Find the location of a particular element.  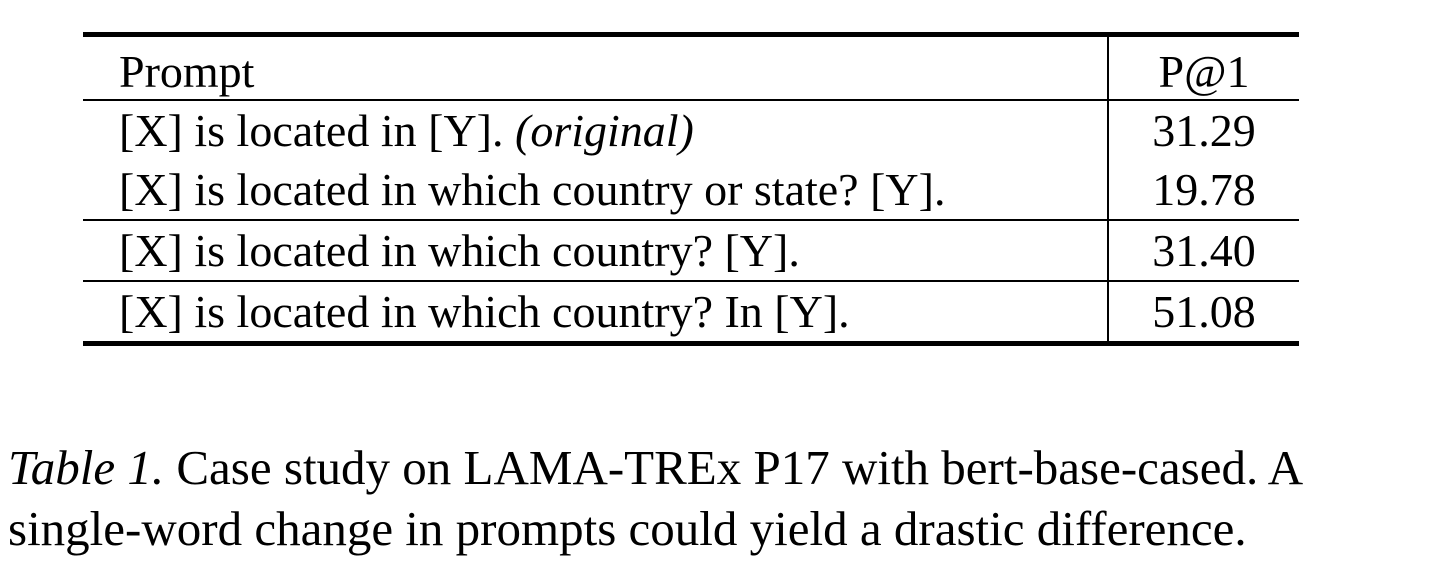

header-prompt: Prompt is located at coordinates (595, 67).